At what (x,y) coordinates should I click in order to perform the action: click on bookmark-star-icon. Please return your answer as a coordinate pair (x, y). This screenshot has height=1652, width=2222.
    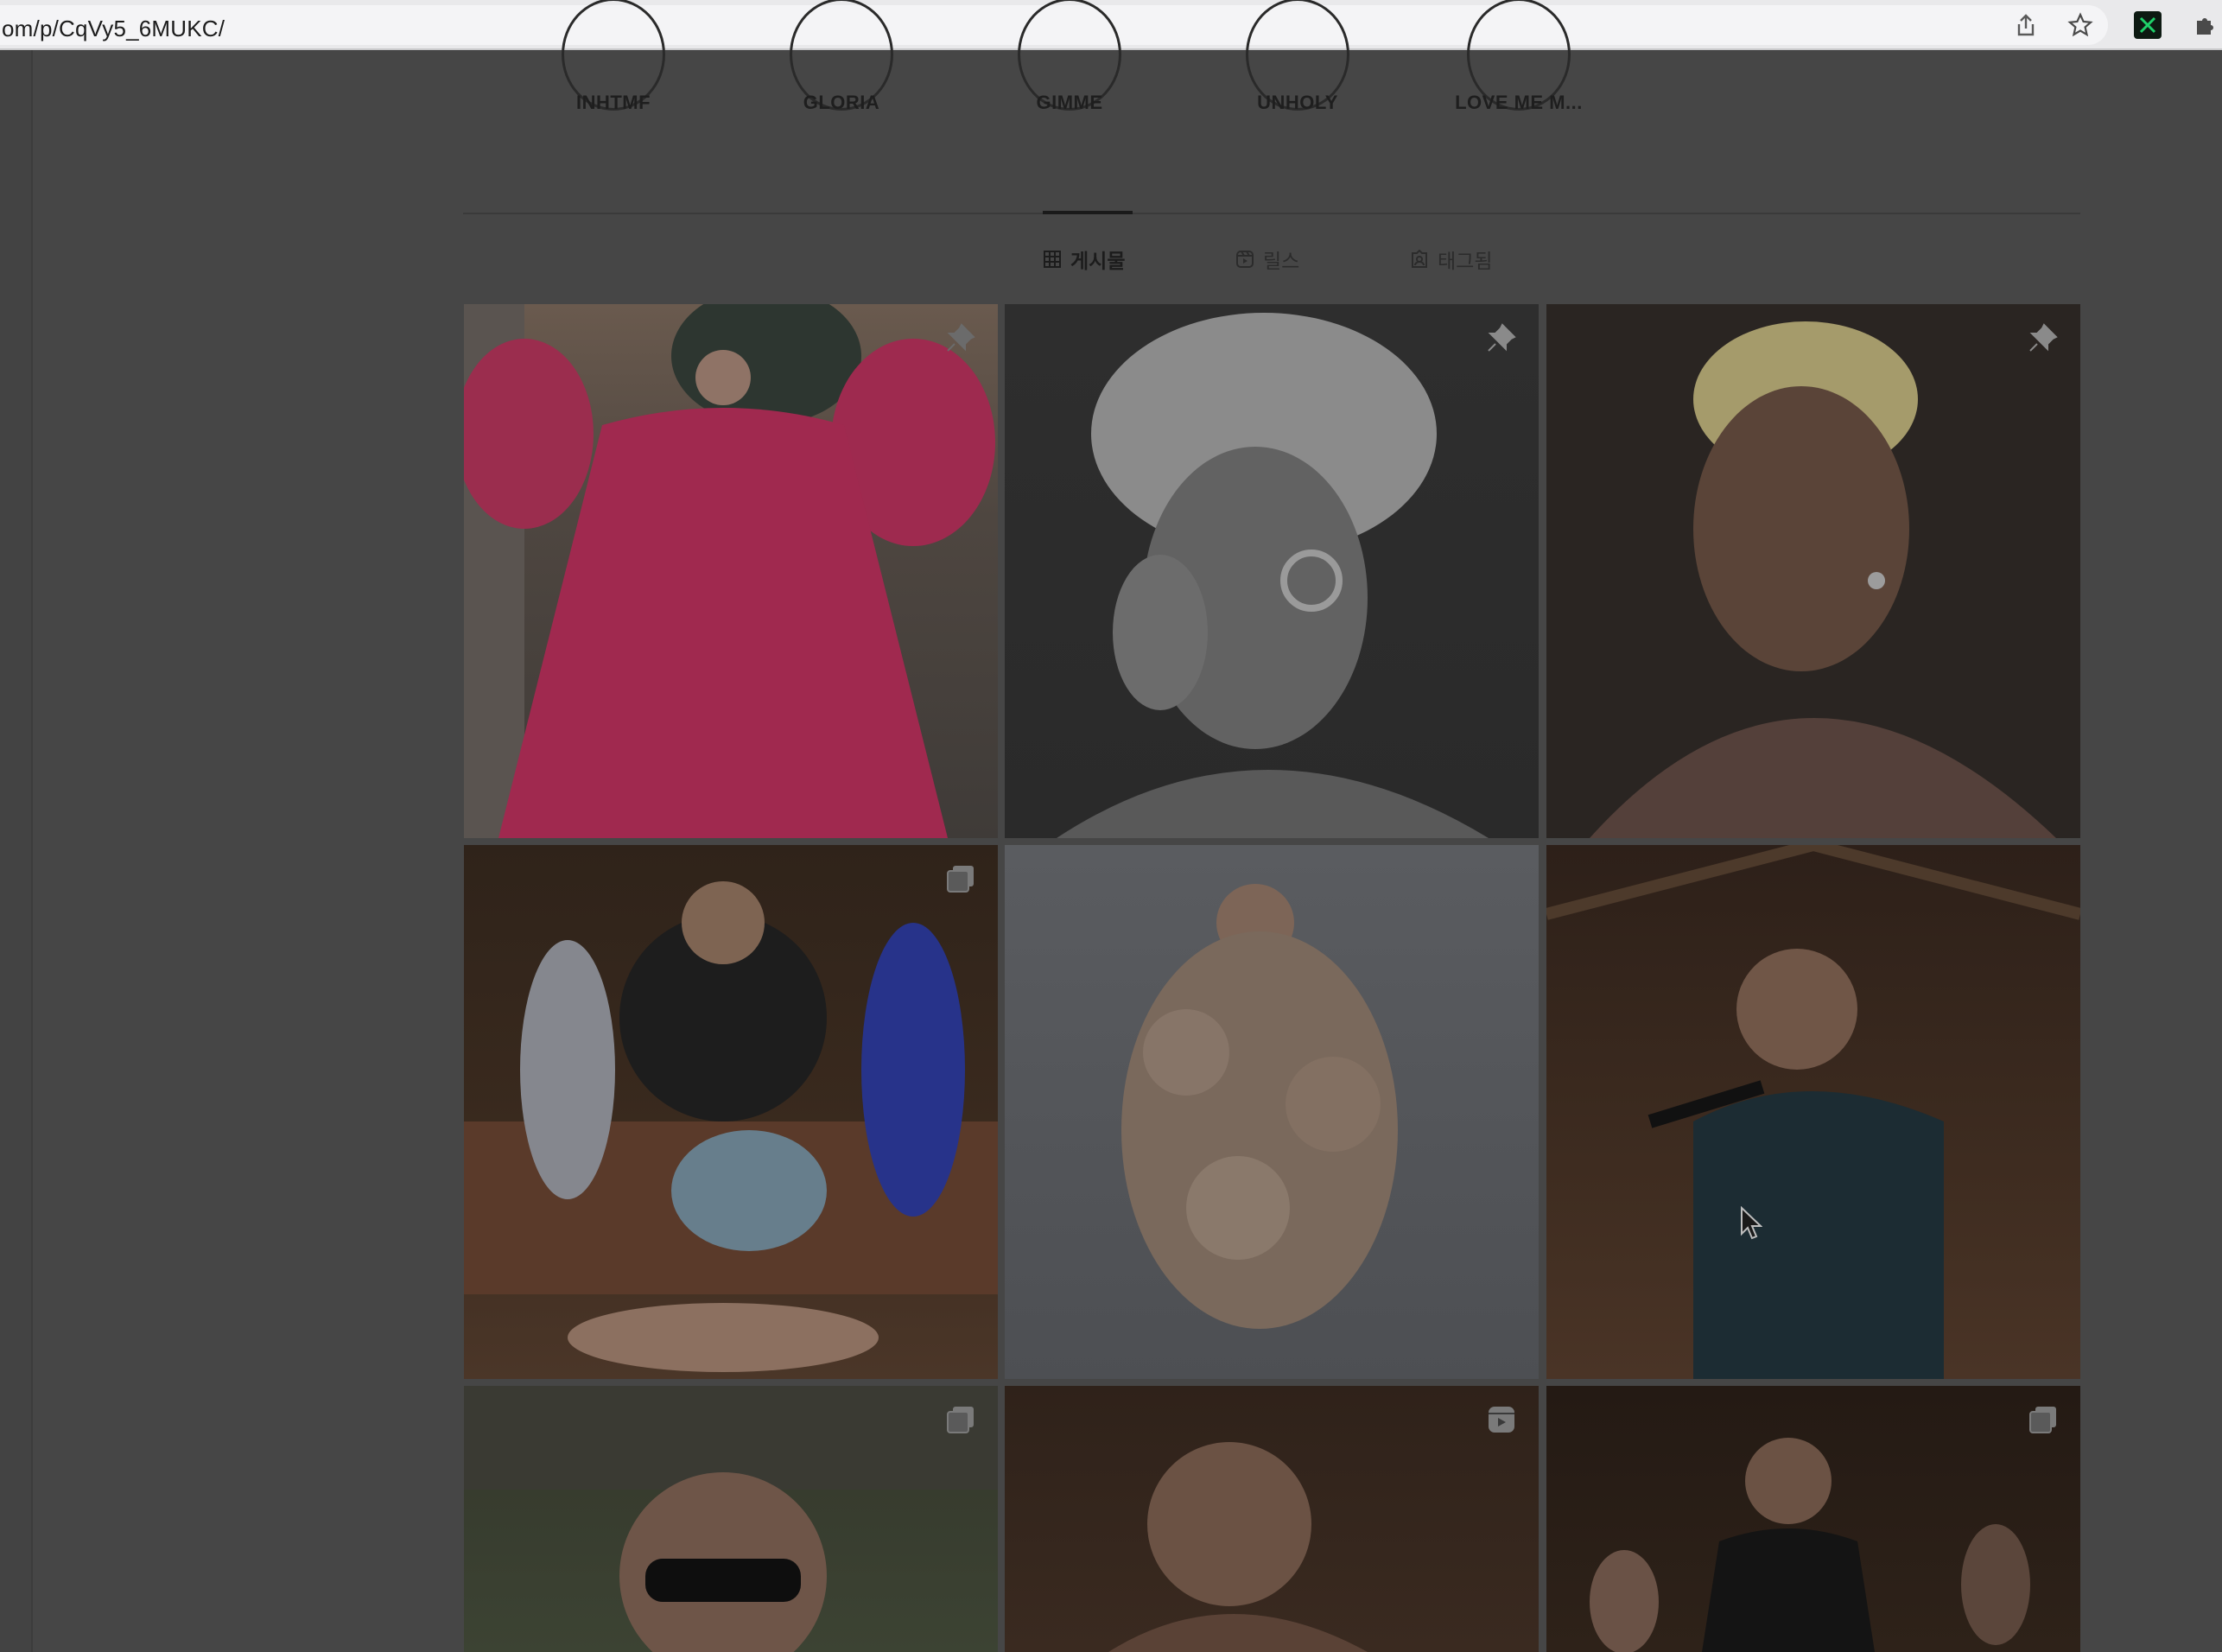
    Looking at the image, I should click on (2080, 25).